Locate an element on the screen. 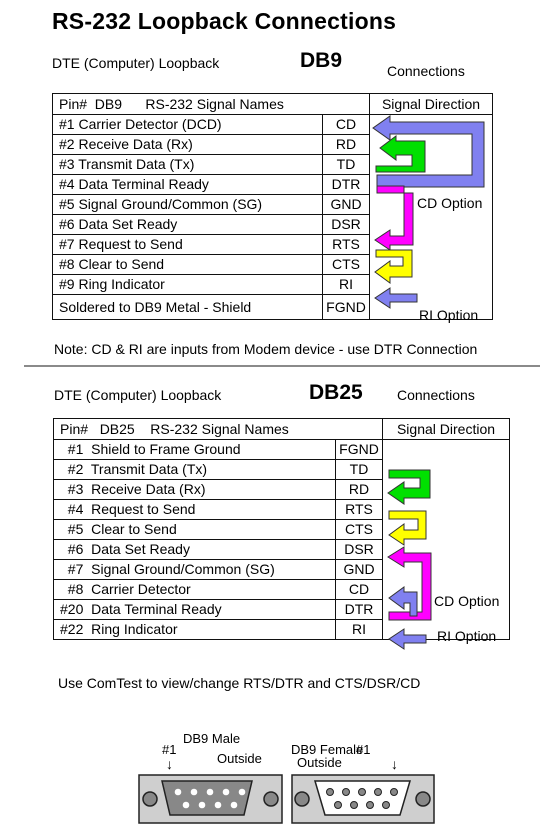  db9-male-connector-icon is located at coordinates (210, 799).